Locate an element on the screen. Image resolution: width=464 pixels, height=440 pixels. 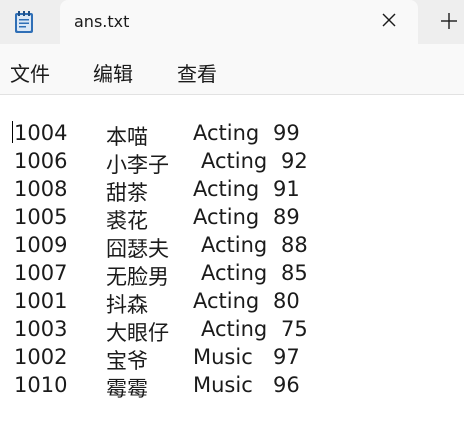
line-score: 97 is located at coordinates (286, 357).